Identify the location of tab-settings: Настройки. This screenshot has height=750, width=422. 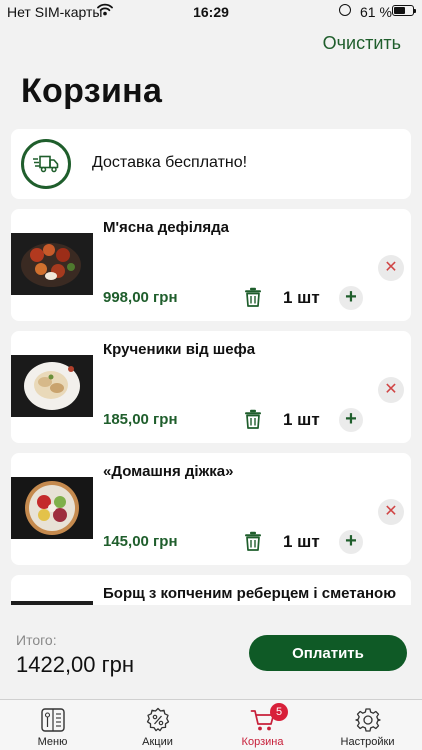
(367, 725).